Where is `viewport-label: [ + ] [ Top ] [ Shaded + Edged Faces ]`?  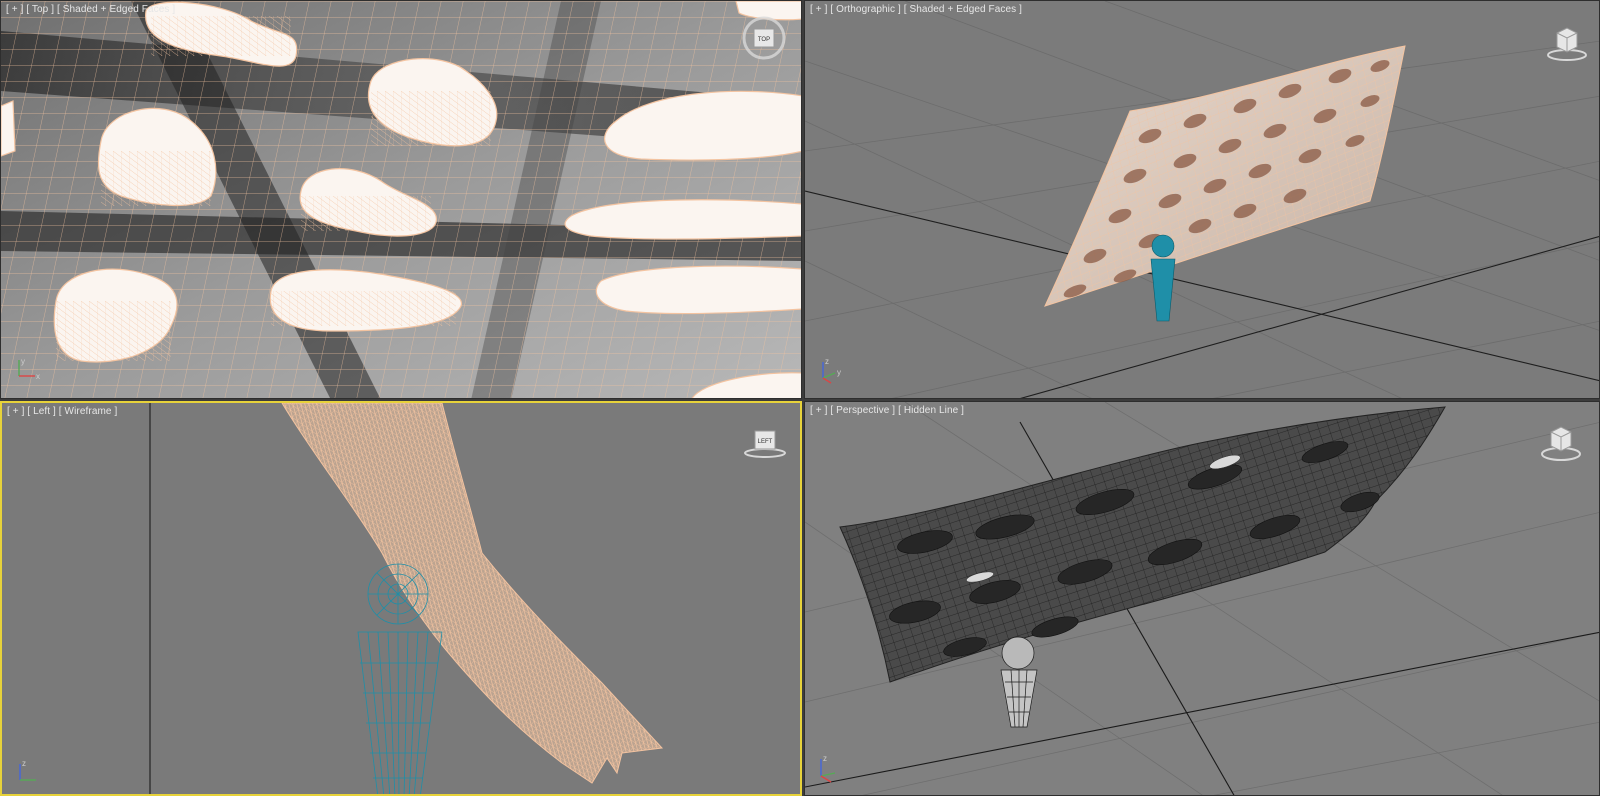 viewport-label: [ + ] [ Top ] [ Shaded + Edged Faces ] is located at coordinates (90, 9).